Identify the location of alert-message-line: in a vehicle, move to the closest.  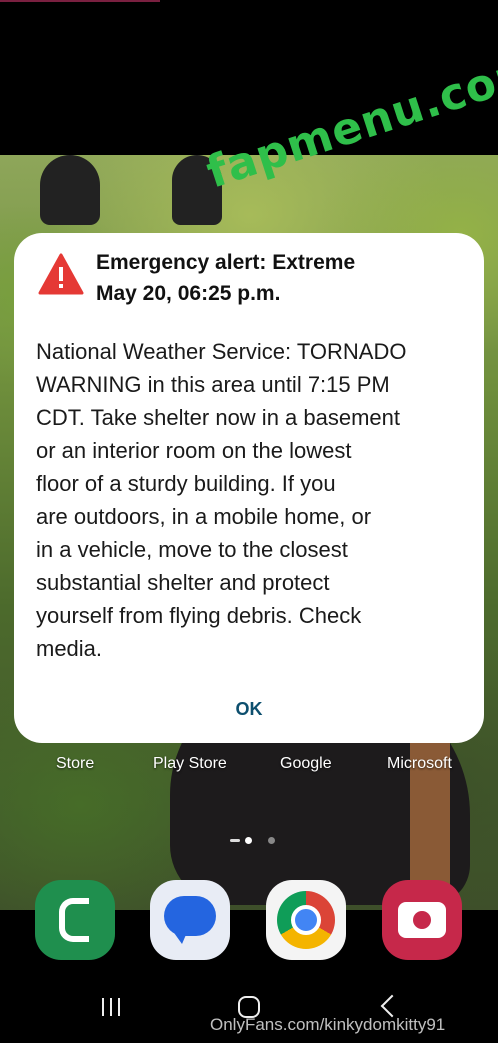
(192, 549).